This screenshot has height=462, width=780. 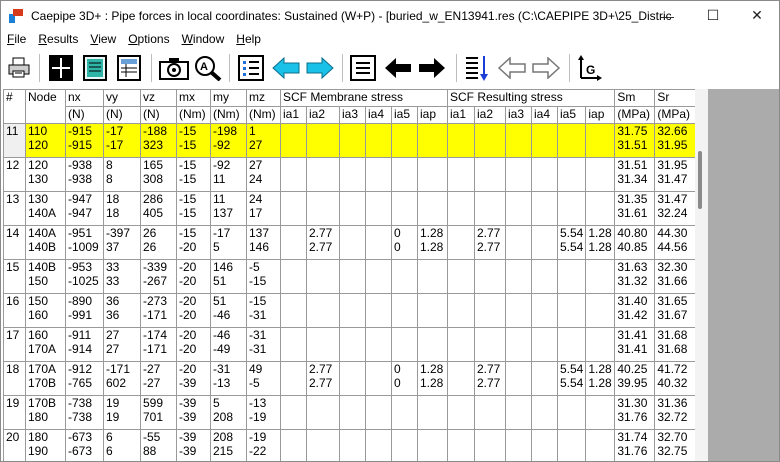 I want to click on menu-lines-button, so click(x=363, y=68).